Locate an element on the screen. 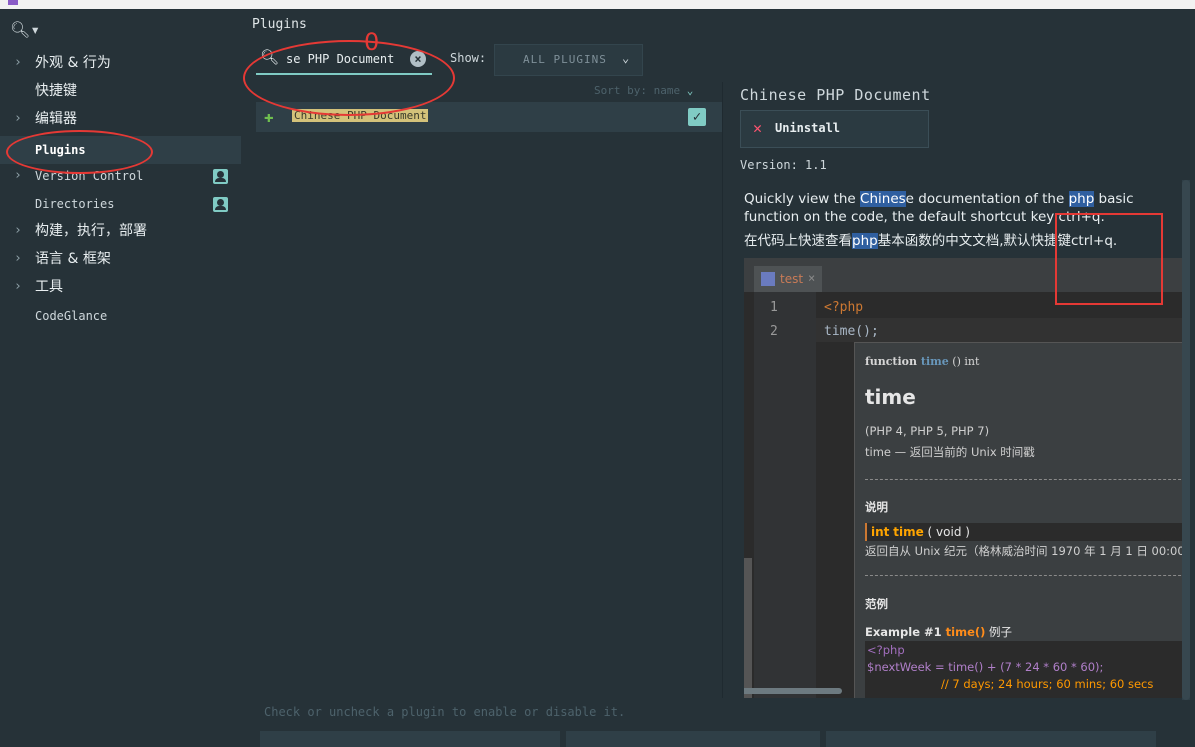 The image size is (1195, 747). close-icon: ✕ is located at coordinates (758, 128).